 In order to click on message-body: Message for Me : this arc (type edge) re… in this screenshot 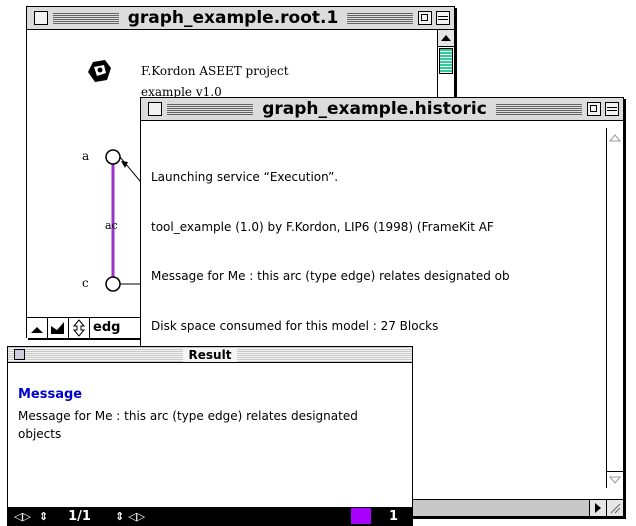, I will do `click(188, 425)`.